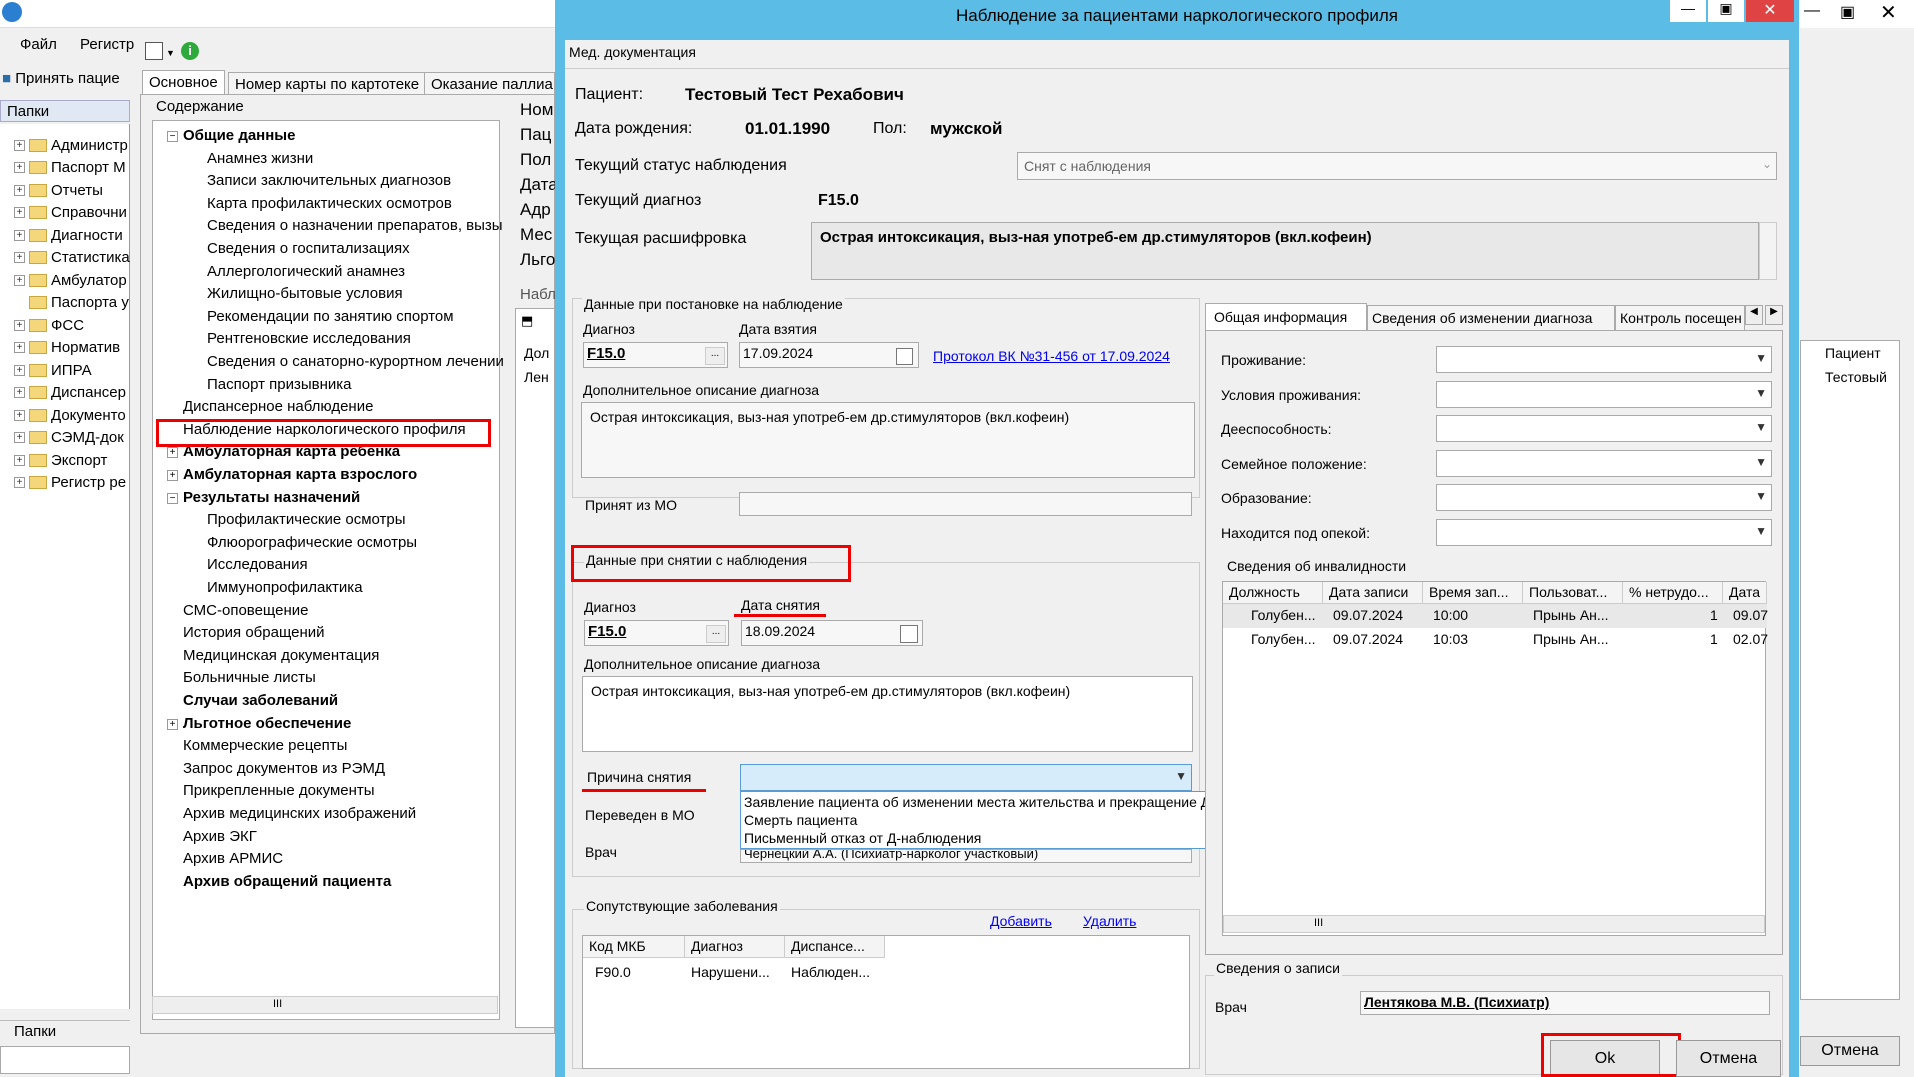 The height and width of the screenshot is (1077, 1914). I want to click on reason-option: Письменный отказ от Д-наблюдения, so click(862, 838).